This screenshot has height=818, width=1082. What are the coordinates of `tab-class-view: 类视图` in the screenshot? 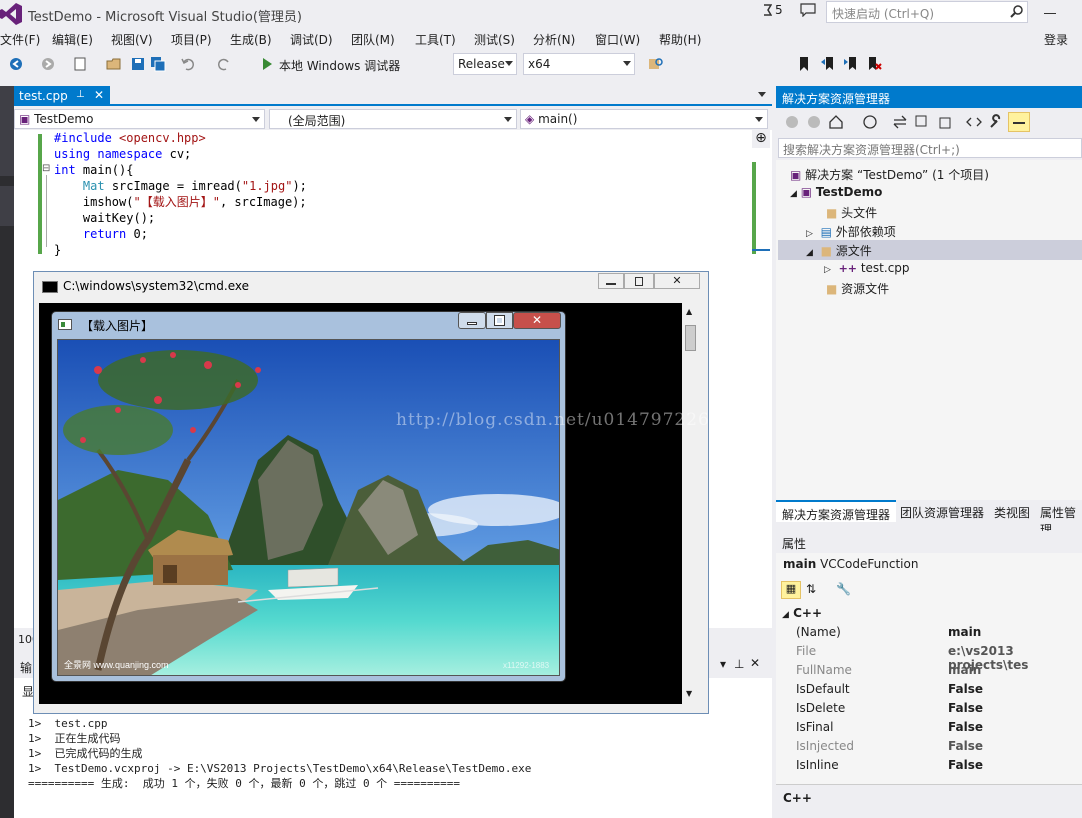 It's located at (1012, 512).